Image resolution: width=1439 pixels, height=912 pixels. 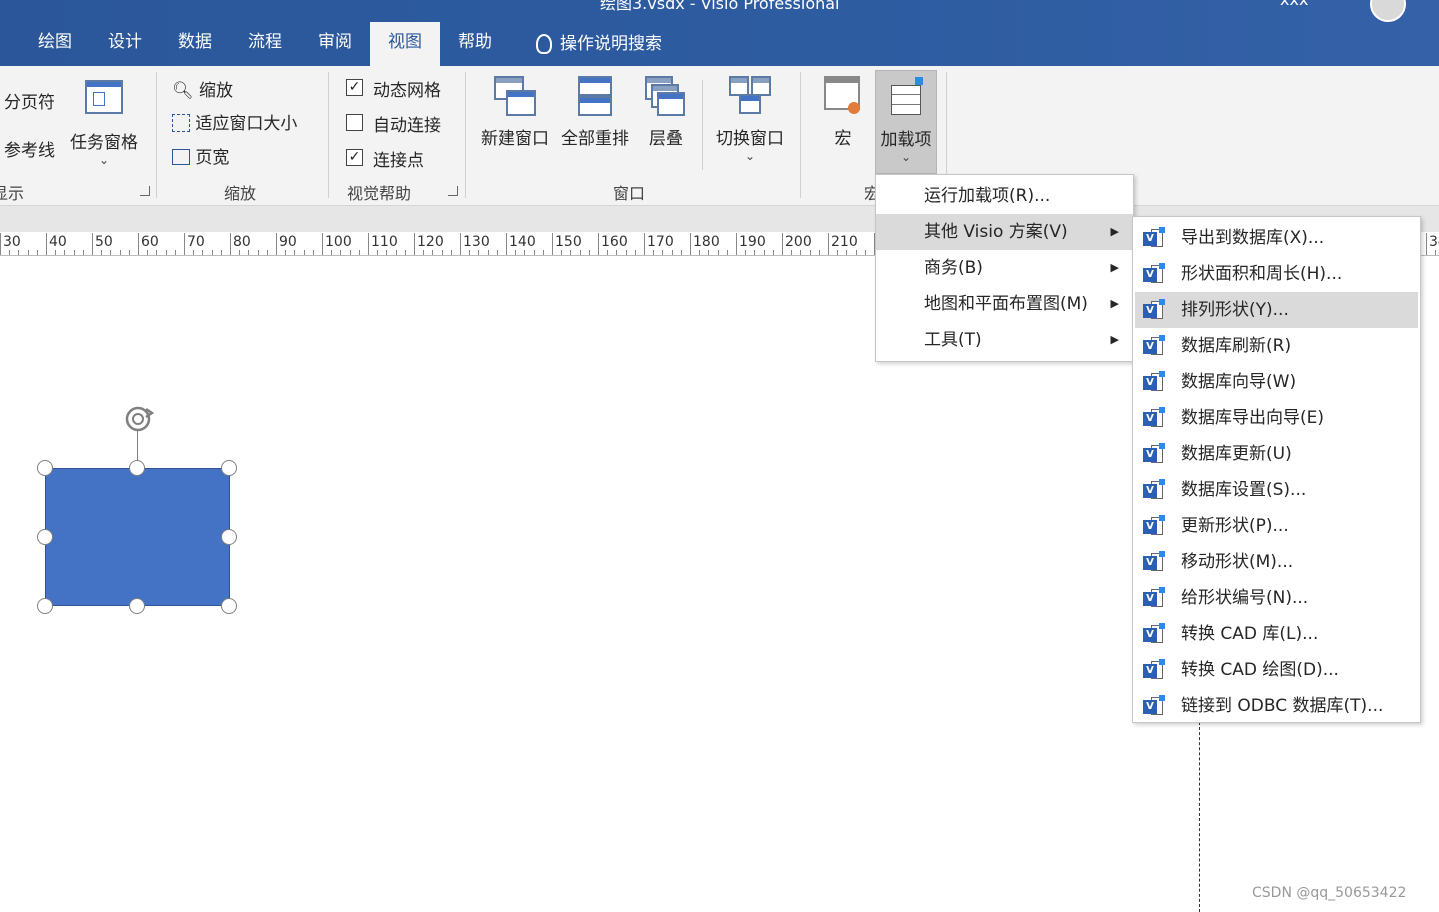 I want to click on page-width-button: 页宽, so click(x=200, y=155).